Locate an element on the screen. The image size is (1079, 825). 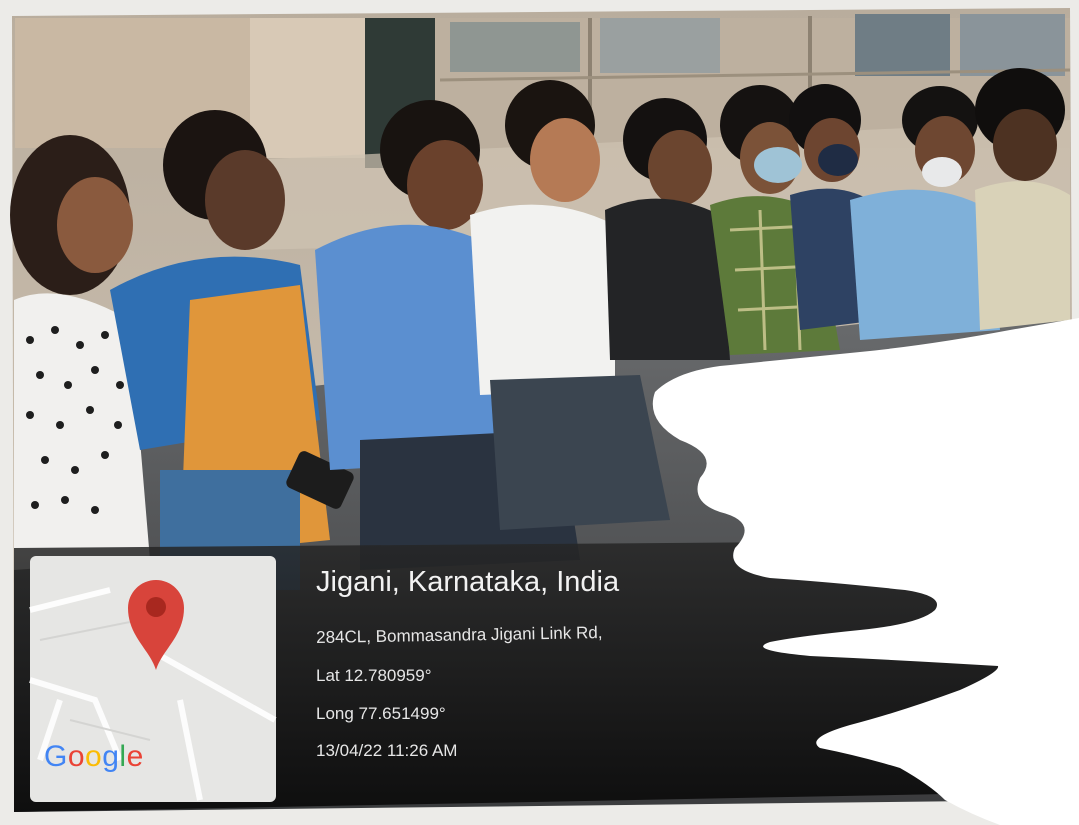
google-logo-letter: g is located at coordinates (111, 756).